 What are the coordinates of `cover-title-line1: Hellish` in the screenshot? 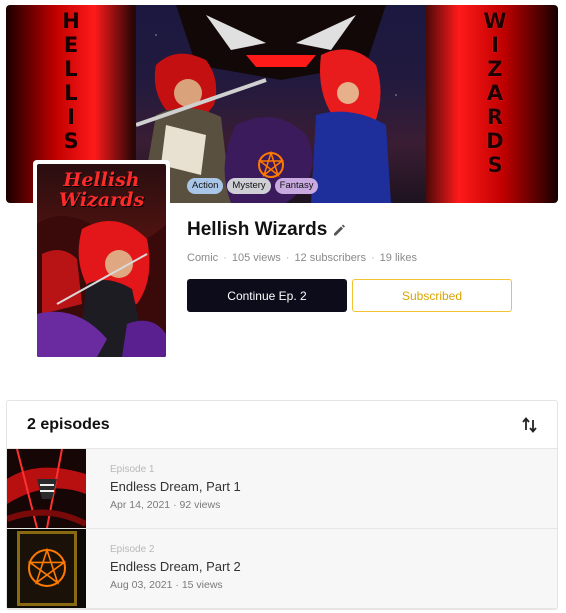 It's located at (101, 180).